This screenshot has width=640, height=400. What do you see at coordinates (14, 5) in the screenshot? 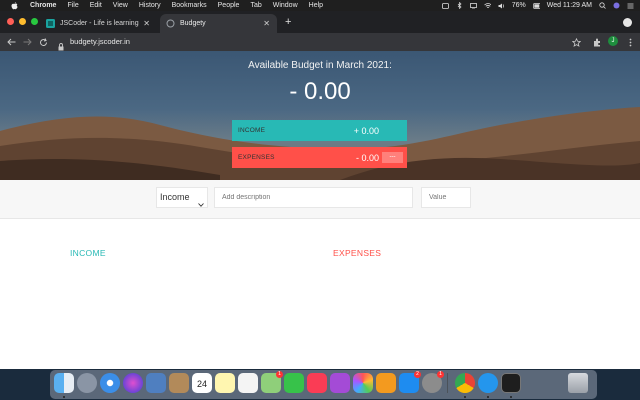
I see `apple-icon` at bounding box center [14, 5].